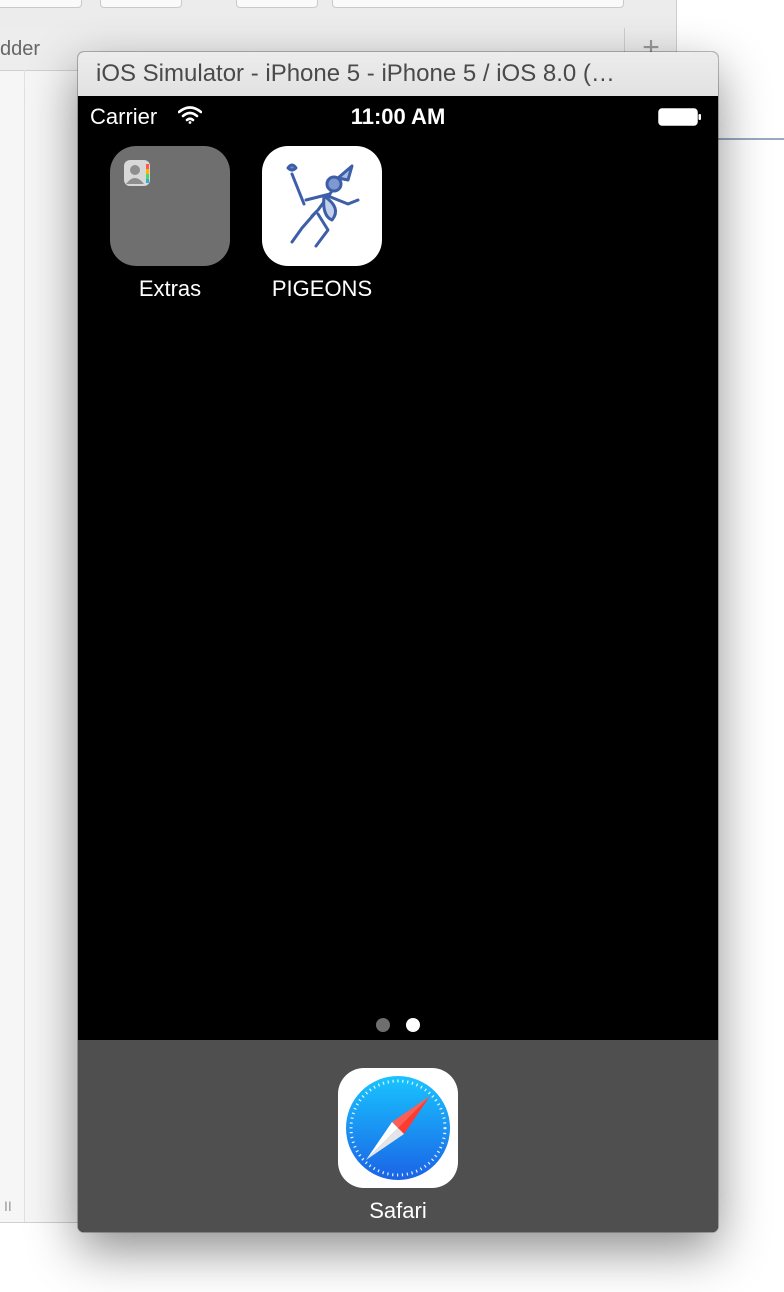  I want to click on background-divider, so click(24, 646).